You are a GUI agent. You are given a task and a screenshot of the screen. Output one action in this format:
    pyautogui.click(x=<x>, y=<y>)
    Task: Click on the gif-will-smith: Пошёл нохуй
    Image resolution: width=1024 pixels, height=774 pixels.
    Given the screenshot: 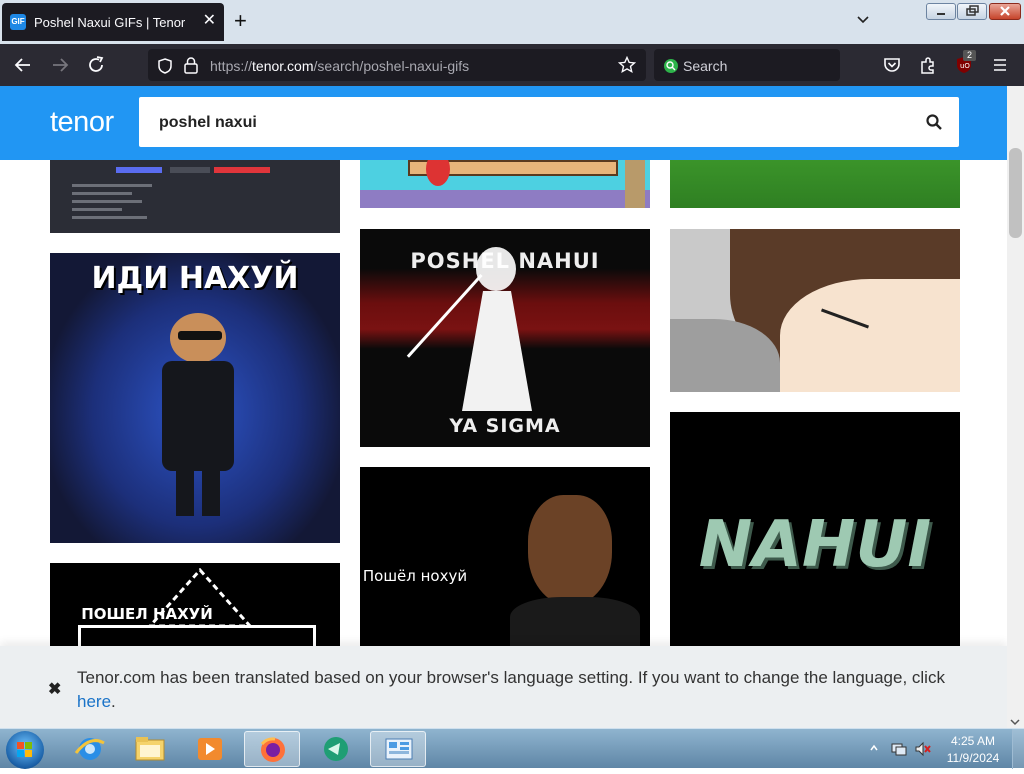 What is the action you would take?
    pyautogui.click(x=505, y=557)
    